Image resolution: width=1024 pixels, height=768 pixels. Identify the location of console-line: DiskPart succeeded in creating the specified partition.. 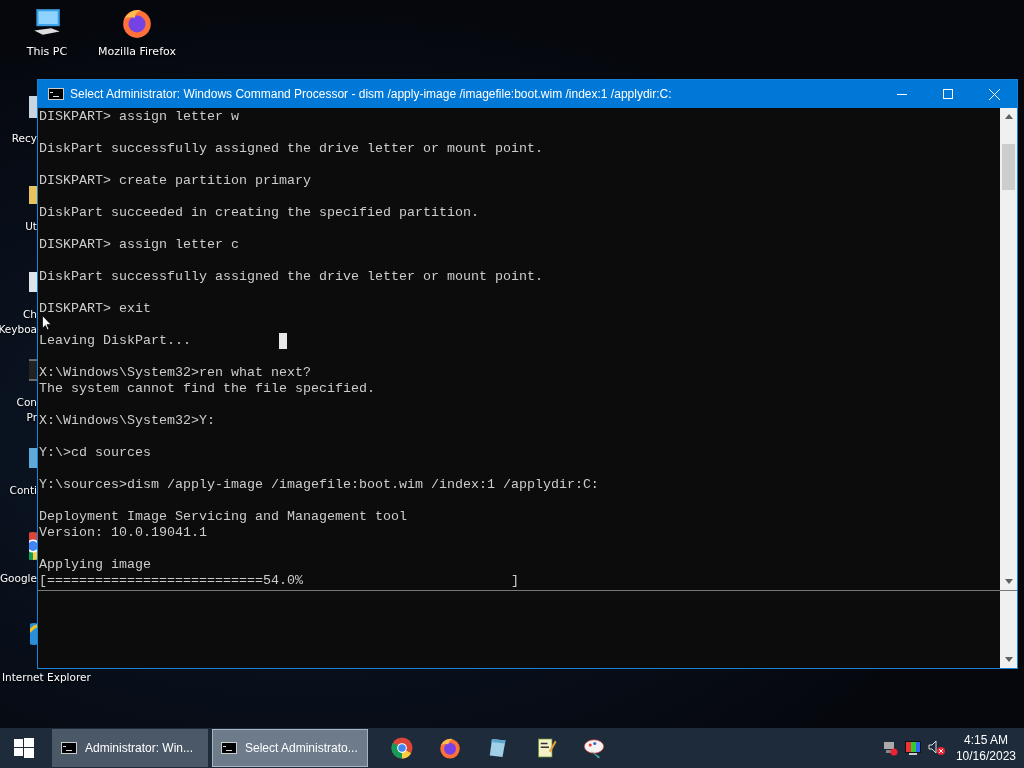
(259, 213).